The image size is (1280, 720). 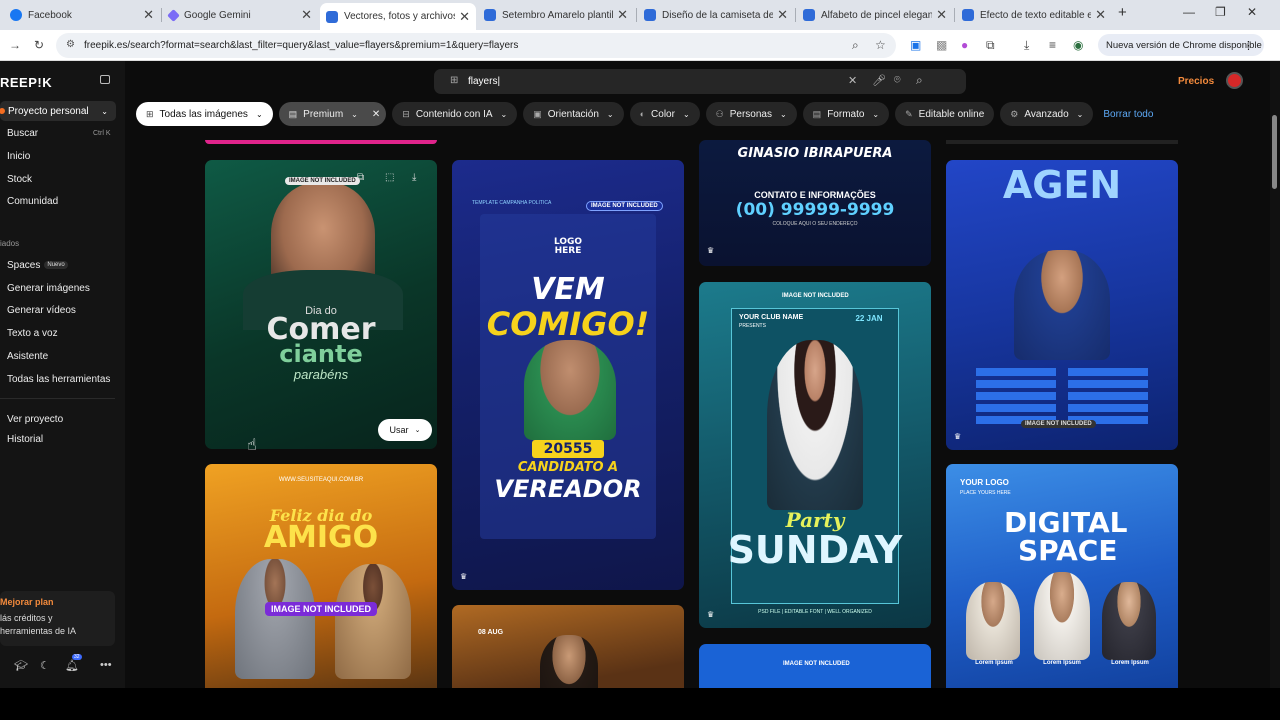 I want to click on filter-contenido-ia: ⊟ Contenido con IA ⌄, so click(x=455, y=114).